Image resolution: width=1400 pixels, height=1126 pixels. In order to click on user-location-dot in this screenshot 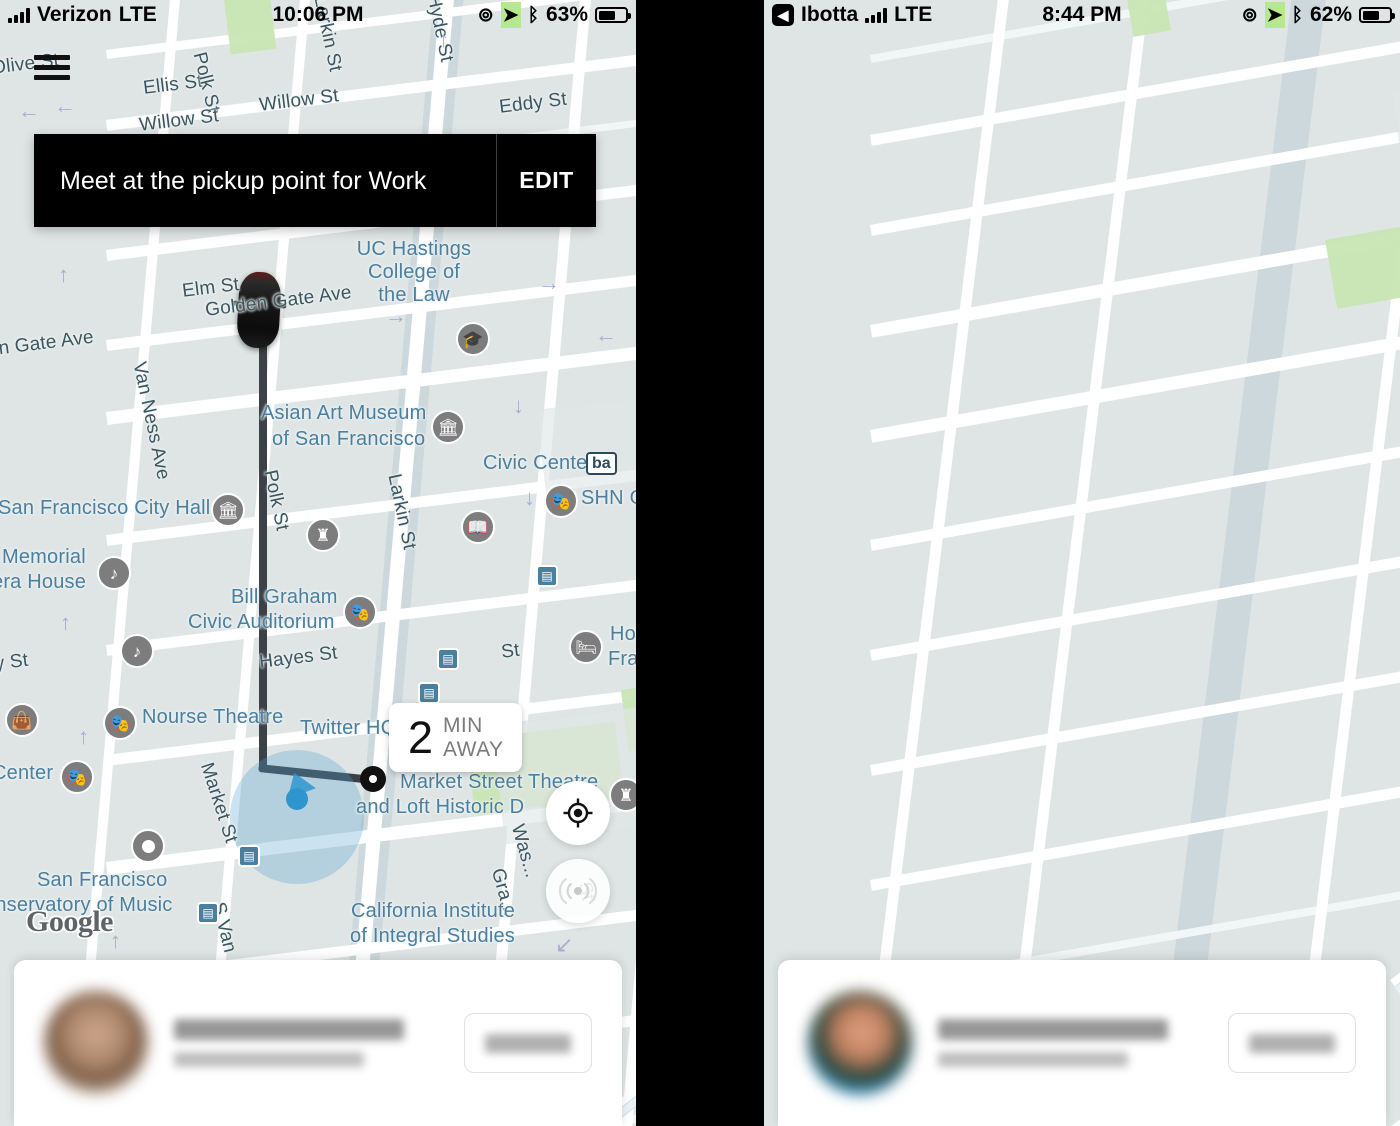, I will do `click(297, 799)`.